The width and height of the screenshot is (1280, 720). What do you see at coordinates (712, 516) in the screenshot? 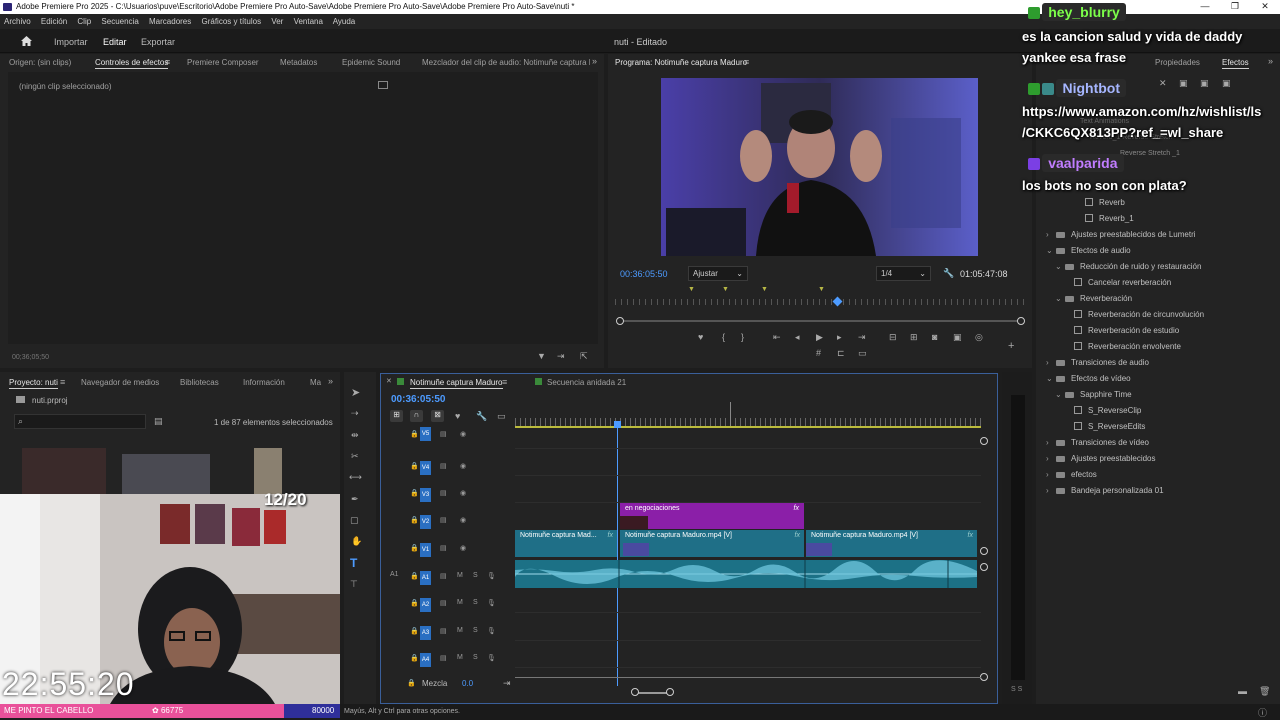
I see `graphic-clip: en negociaciones fx` at bounding box center [712, 516].